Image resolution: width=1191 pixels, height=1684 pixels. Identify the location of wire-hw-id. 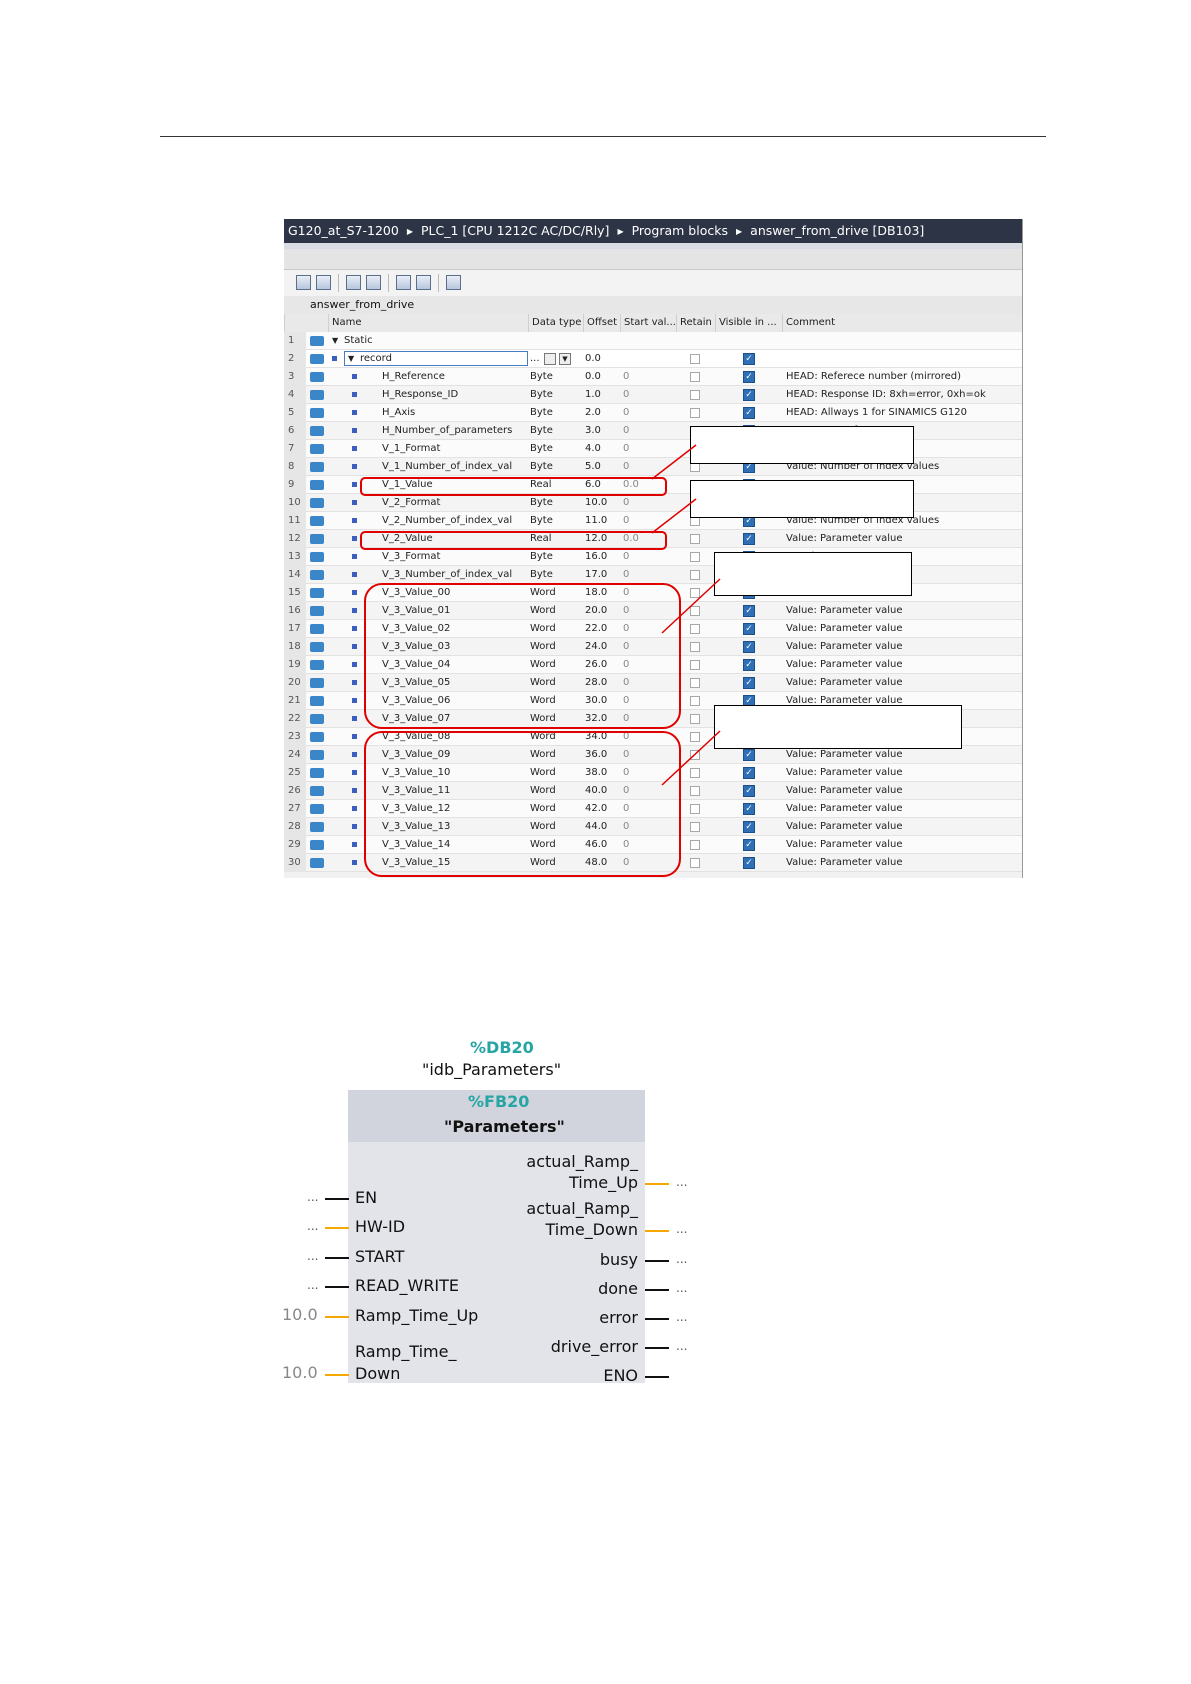
(337, 1228).